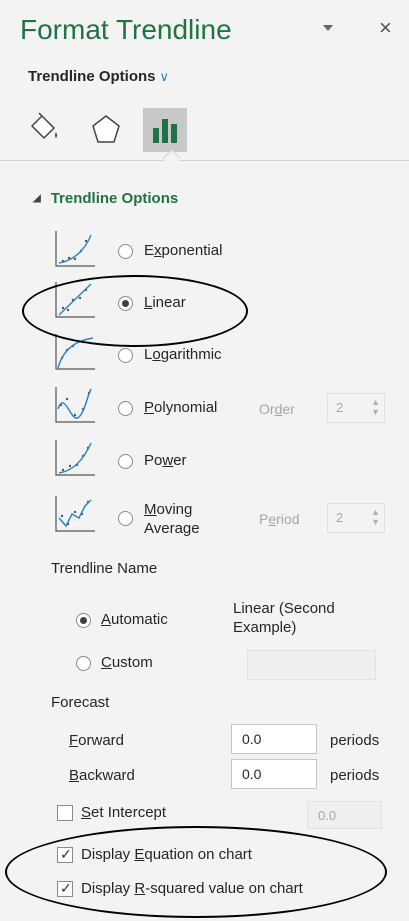 This screenshot has height=921, width=409. Describe the element at coordinates (83, 620) in the screenshot. I see `radio-automatic-name` at that location.